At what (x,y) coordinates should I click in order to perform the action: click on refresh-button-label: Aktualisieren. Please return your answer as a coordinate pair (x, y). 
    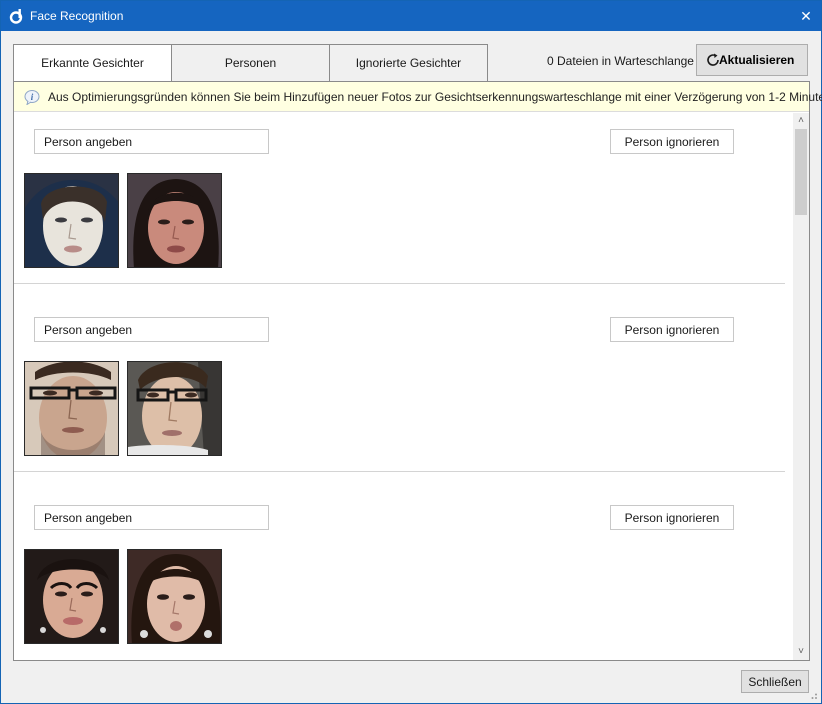
    Looking at the image, I should click on (757, 60).